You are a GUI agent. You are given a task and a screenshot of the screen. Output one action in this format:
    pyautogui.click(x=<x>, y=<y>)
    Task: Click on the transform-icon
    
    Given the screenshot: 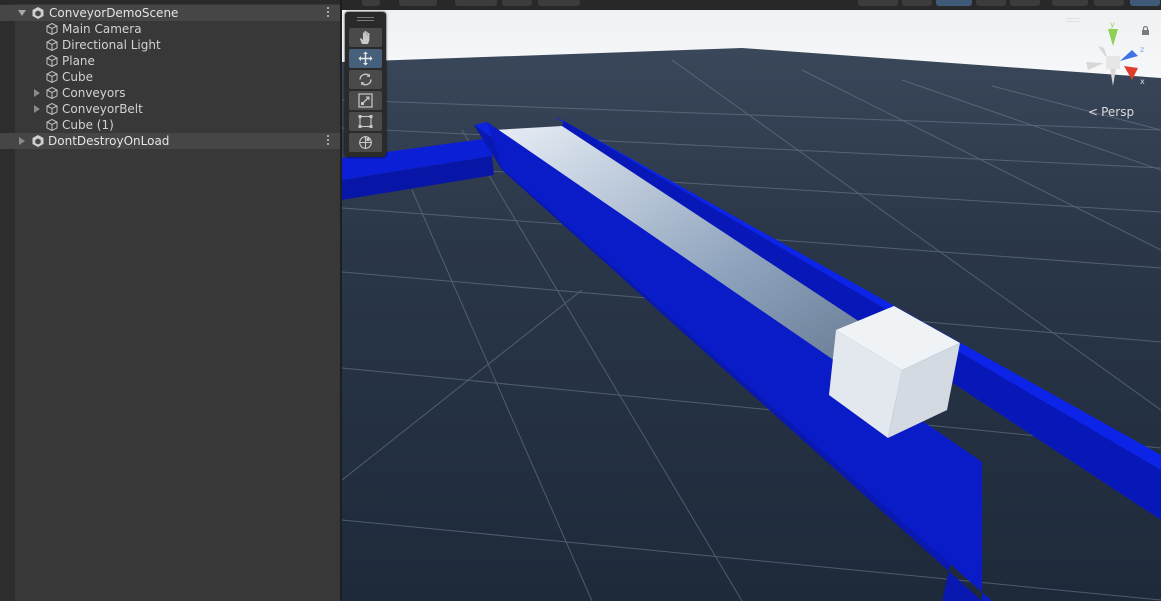 What is the action you would take?
    pyautogui.click(x=365, y=142)
    